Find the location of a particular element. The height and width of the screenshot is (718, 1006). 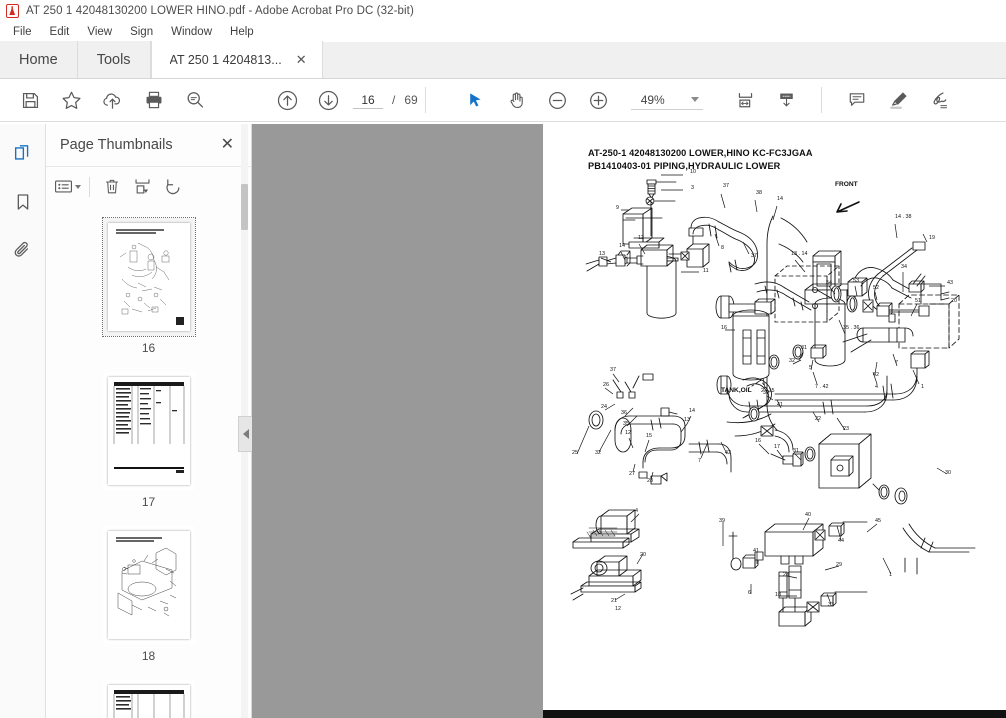

diagram-callout: 14 . 38 is located at coordinates (903, 217).